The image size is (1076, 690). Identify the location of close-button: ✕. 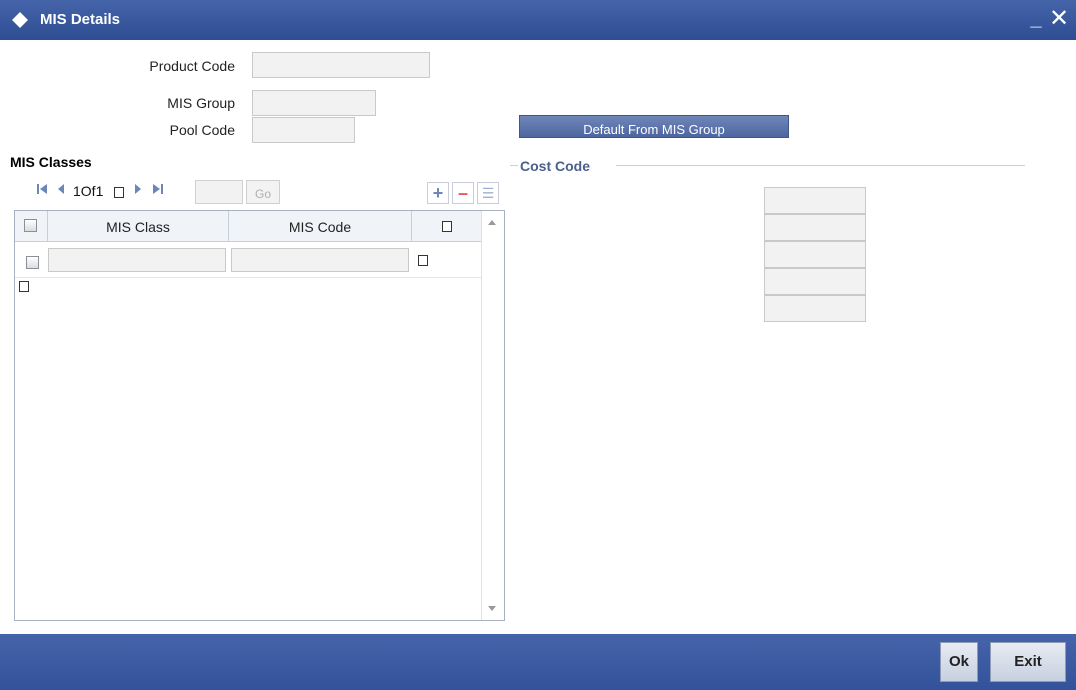
(1059, 19).